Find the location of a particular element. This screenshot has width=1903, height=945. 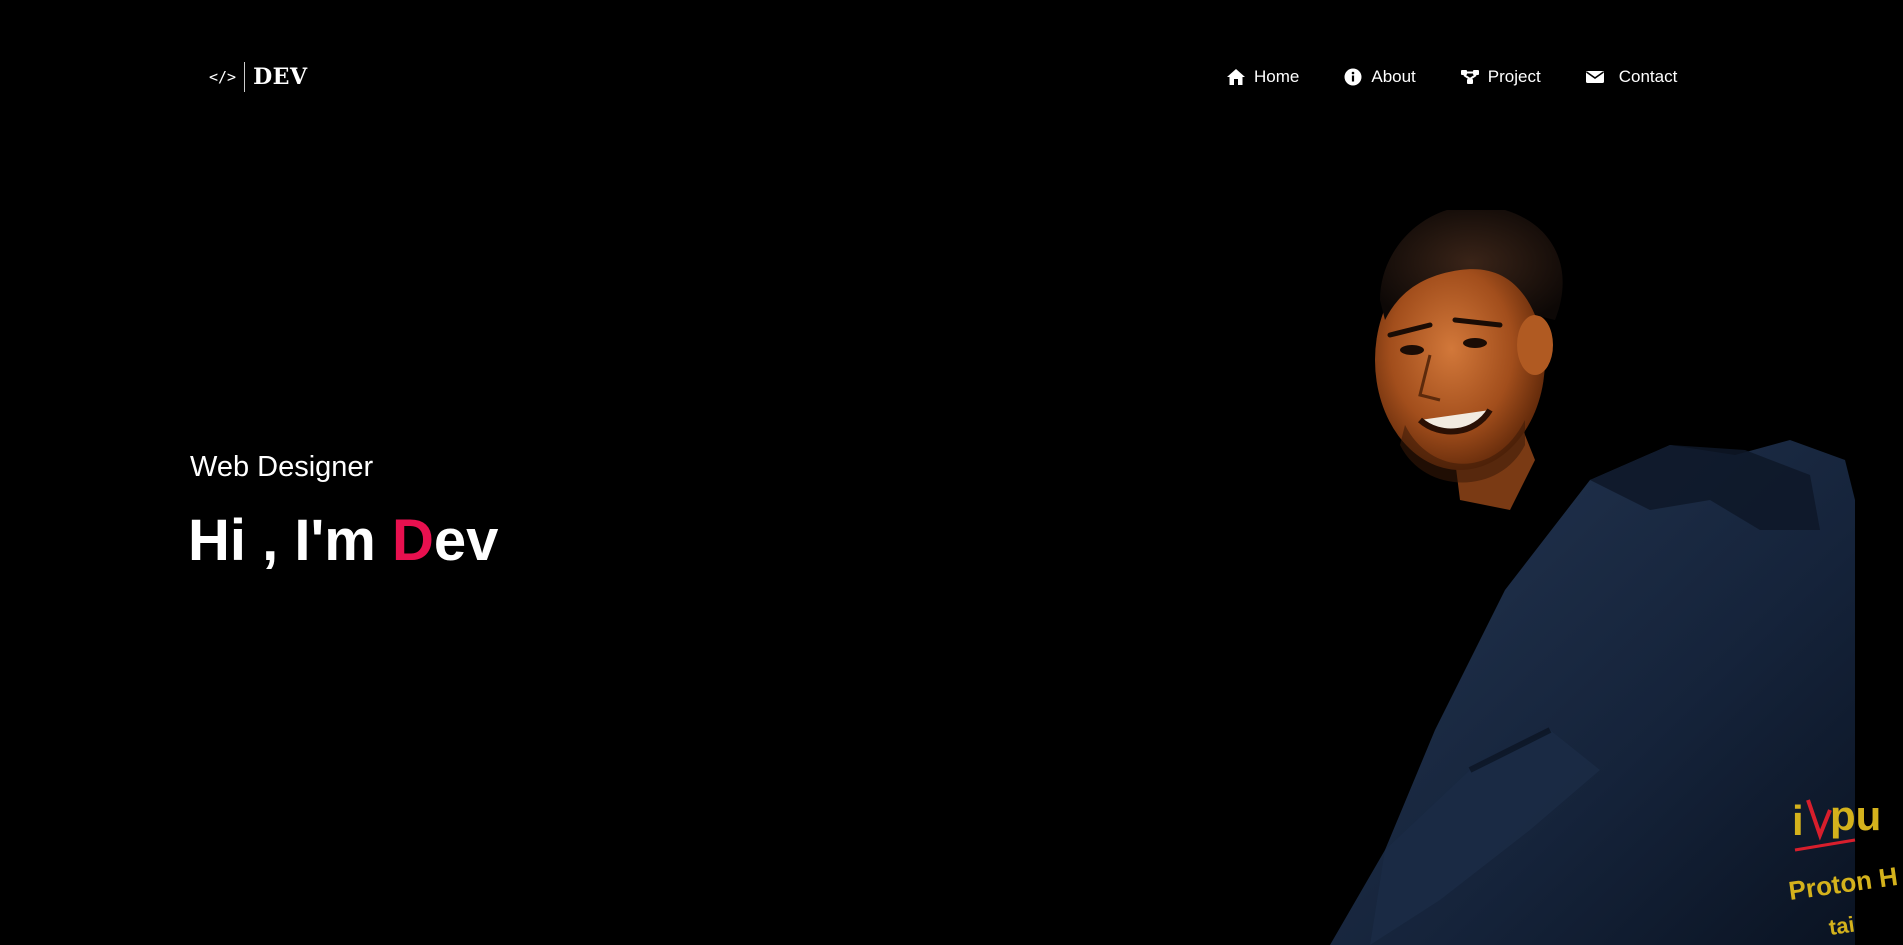

nav-item-label: About is located at coordinates (1393, 76).